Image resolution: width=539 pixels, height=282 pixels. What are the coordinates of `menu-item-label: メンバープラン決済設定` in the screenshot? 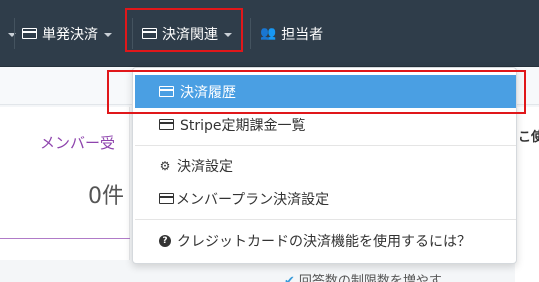 It's located at (253, 199).